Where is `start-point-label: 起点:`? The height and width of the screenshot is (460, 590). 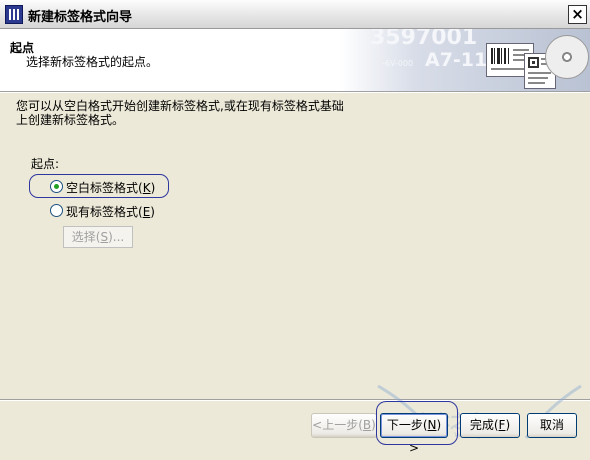 start-point-label: 起点: is located at coordinates (45, 164).